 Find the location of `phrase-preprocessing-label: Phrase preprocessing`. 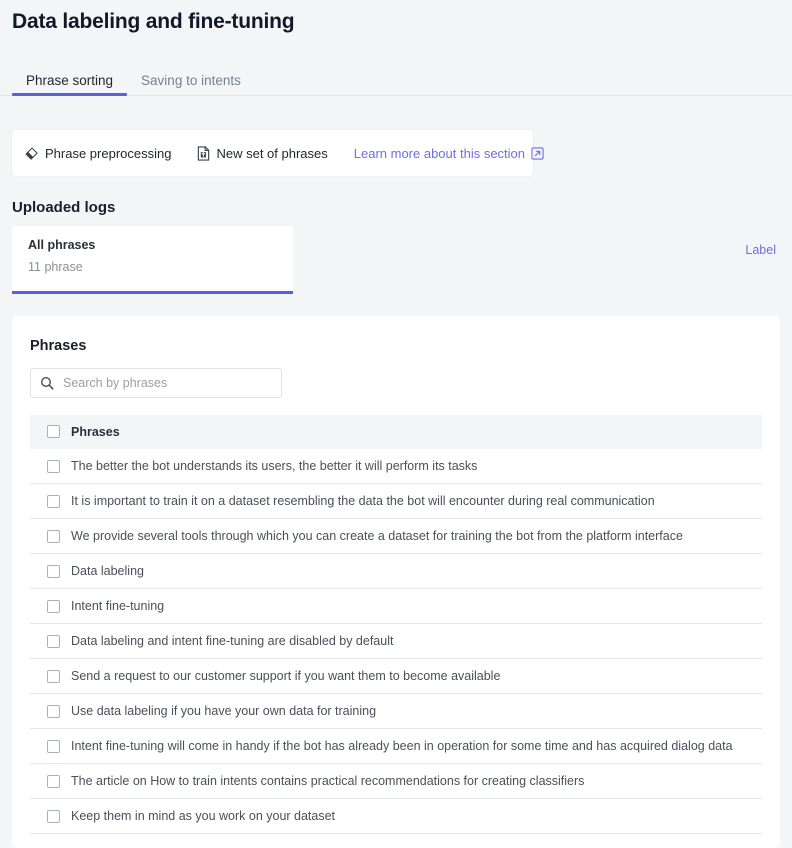

phrase-preprocessing-label: Phrase preprocessing is located at coordinates (108, 153).